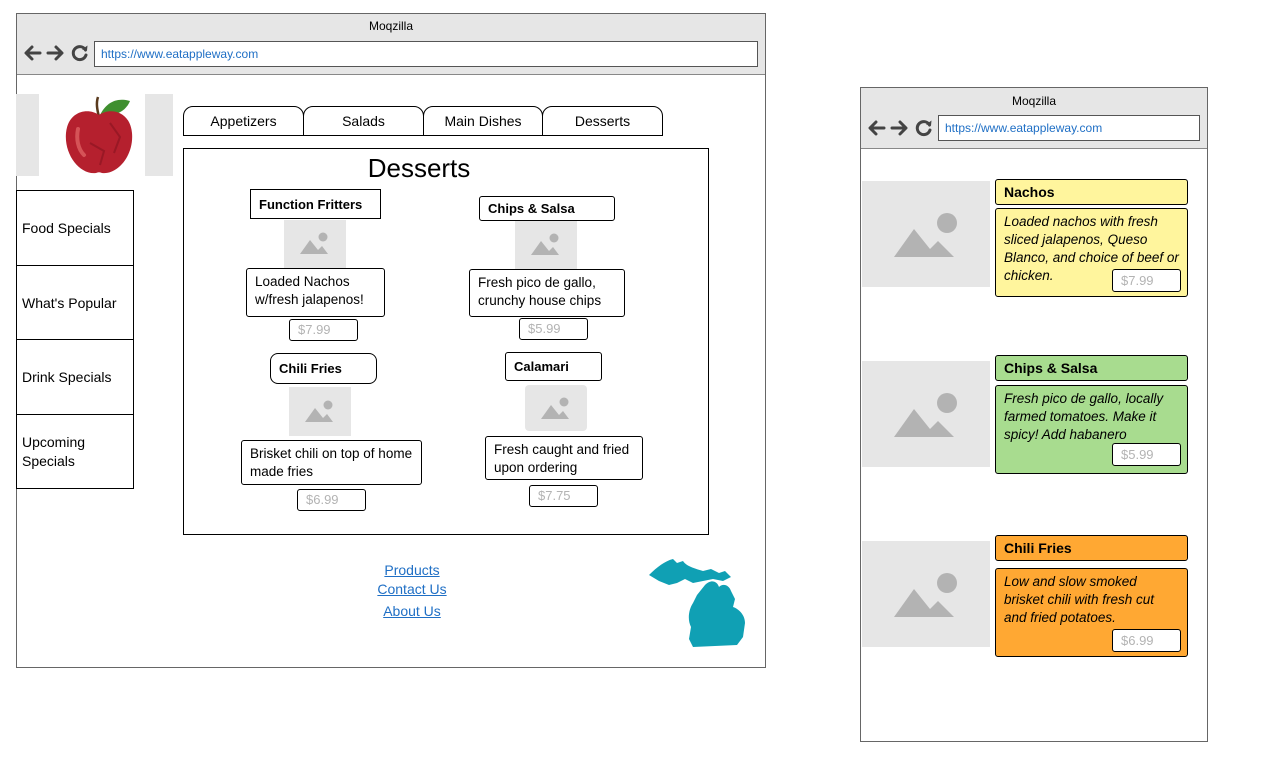 The height and width of the screenshot is (768, 1268). Describe the element at coordinates (66, 228) in the screenshot. I see `sidebar-item-label: Food Specials` at that location.